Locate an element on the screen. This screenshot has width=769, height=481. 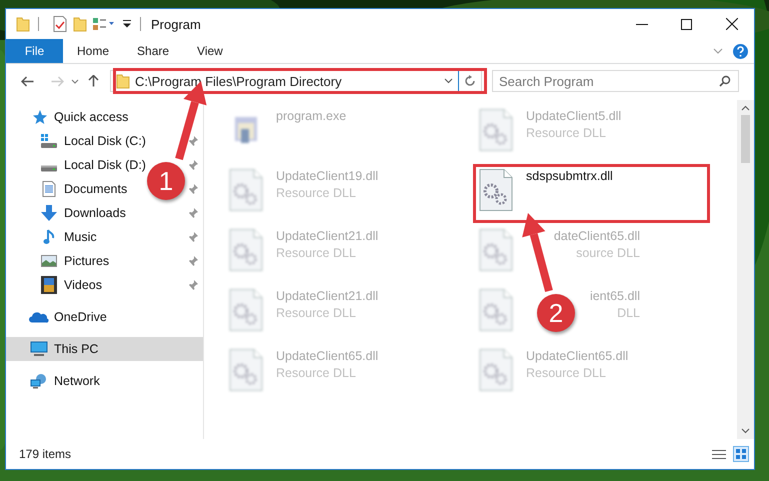
nav-item: Pictures is located at coordinates (87, 261).